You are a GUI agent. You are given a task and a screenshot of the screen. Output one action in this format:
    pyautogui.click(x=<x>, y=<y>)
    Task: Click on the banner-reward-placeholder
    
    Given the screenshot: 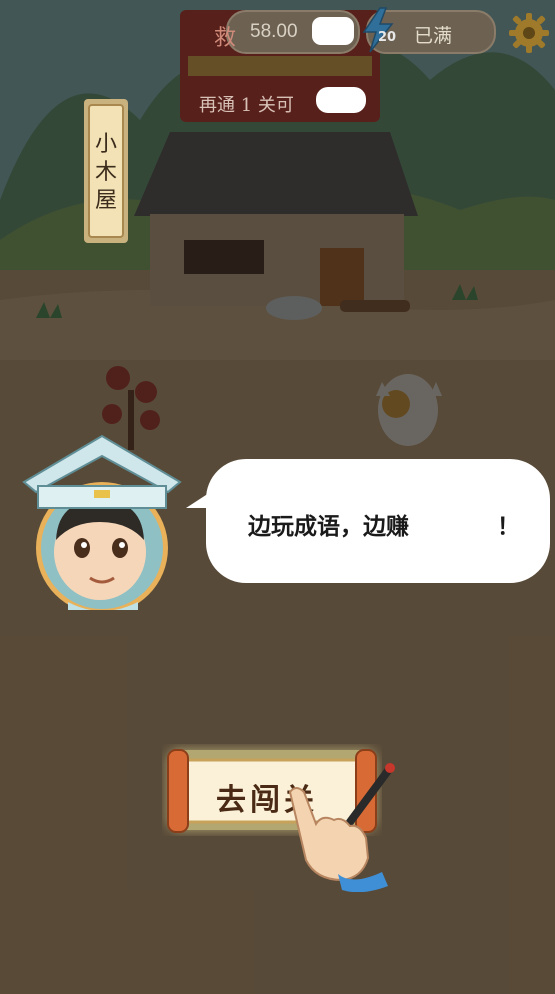 What is the action you would take?
    pyautogui.click(x=341, y=100)
    